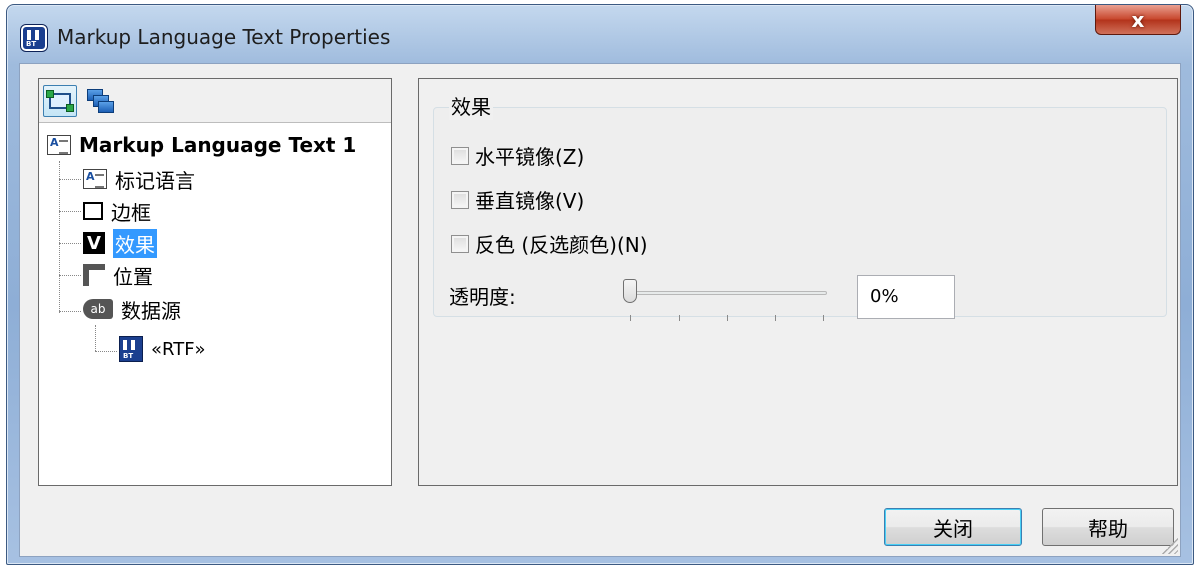  I want to click on opacity-slider-track, so click(729, 293).